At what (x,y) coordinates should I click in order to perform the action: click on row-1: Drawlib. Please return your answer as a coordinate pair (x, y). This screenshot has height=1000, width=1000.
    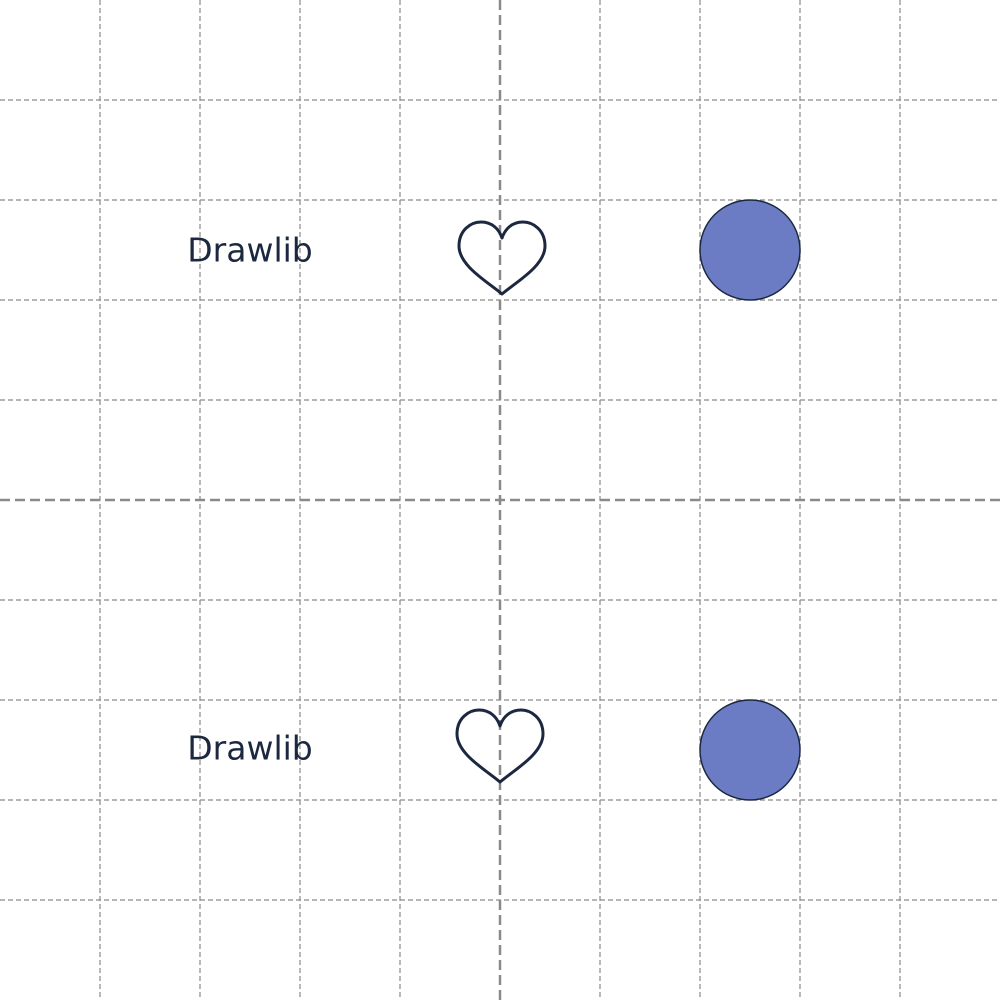
    Looking at the image, I should click on (494, 250).